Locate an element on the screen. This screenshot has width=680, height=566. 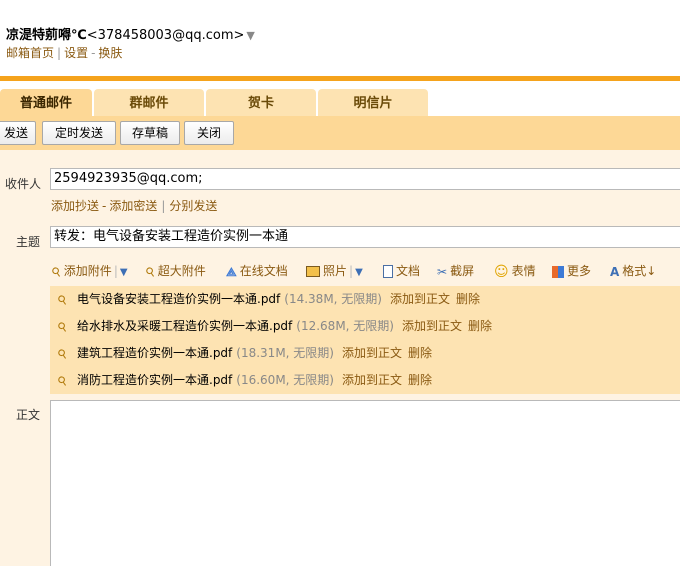
font-icon: A is located at coordinates (615, 271).